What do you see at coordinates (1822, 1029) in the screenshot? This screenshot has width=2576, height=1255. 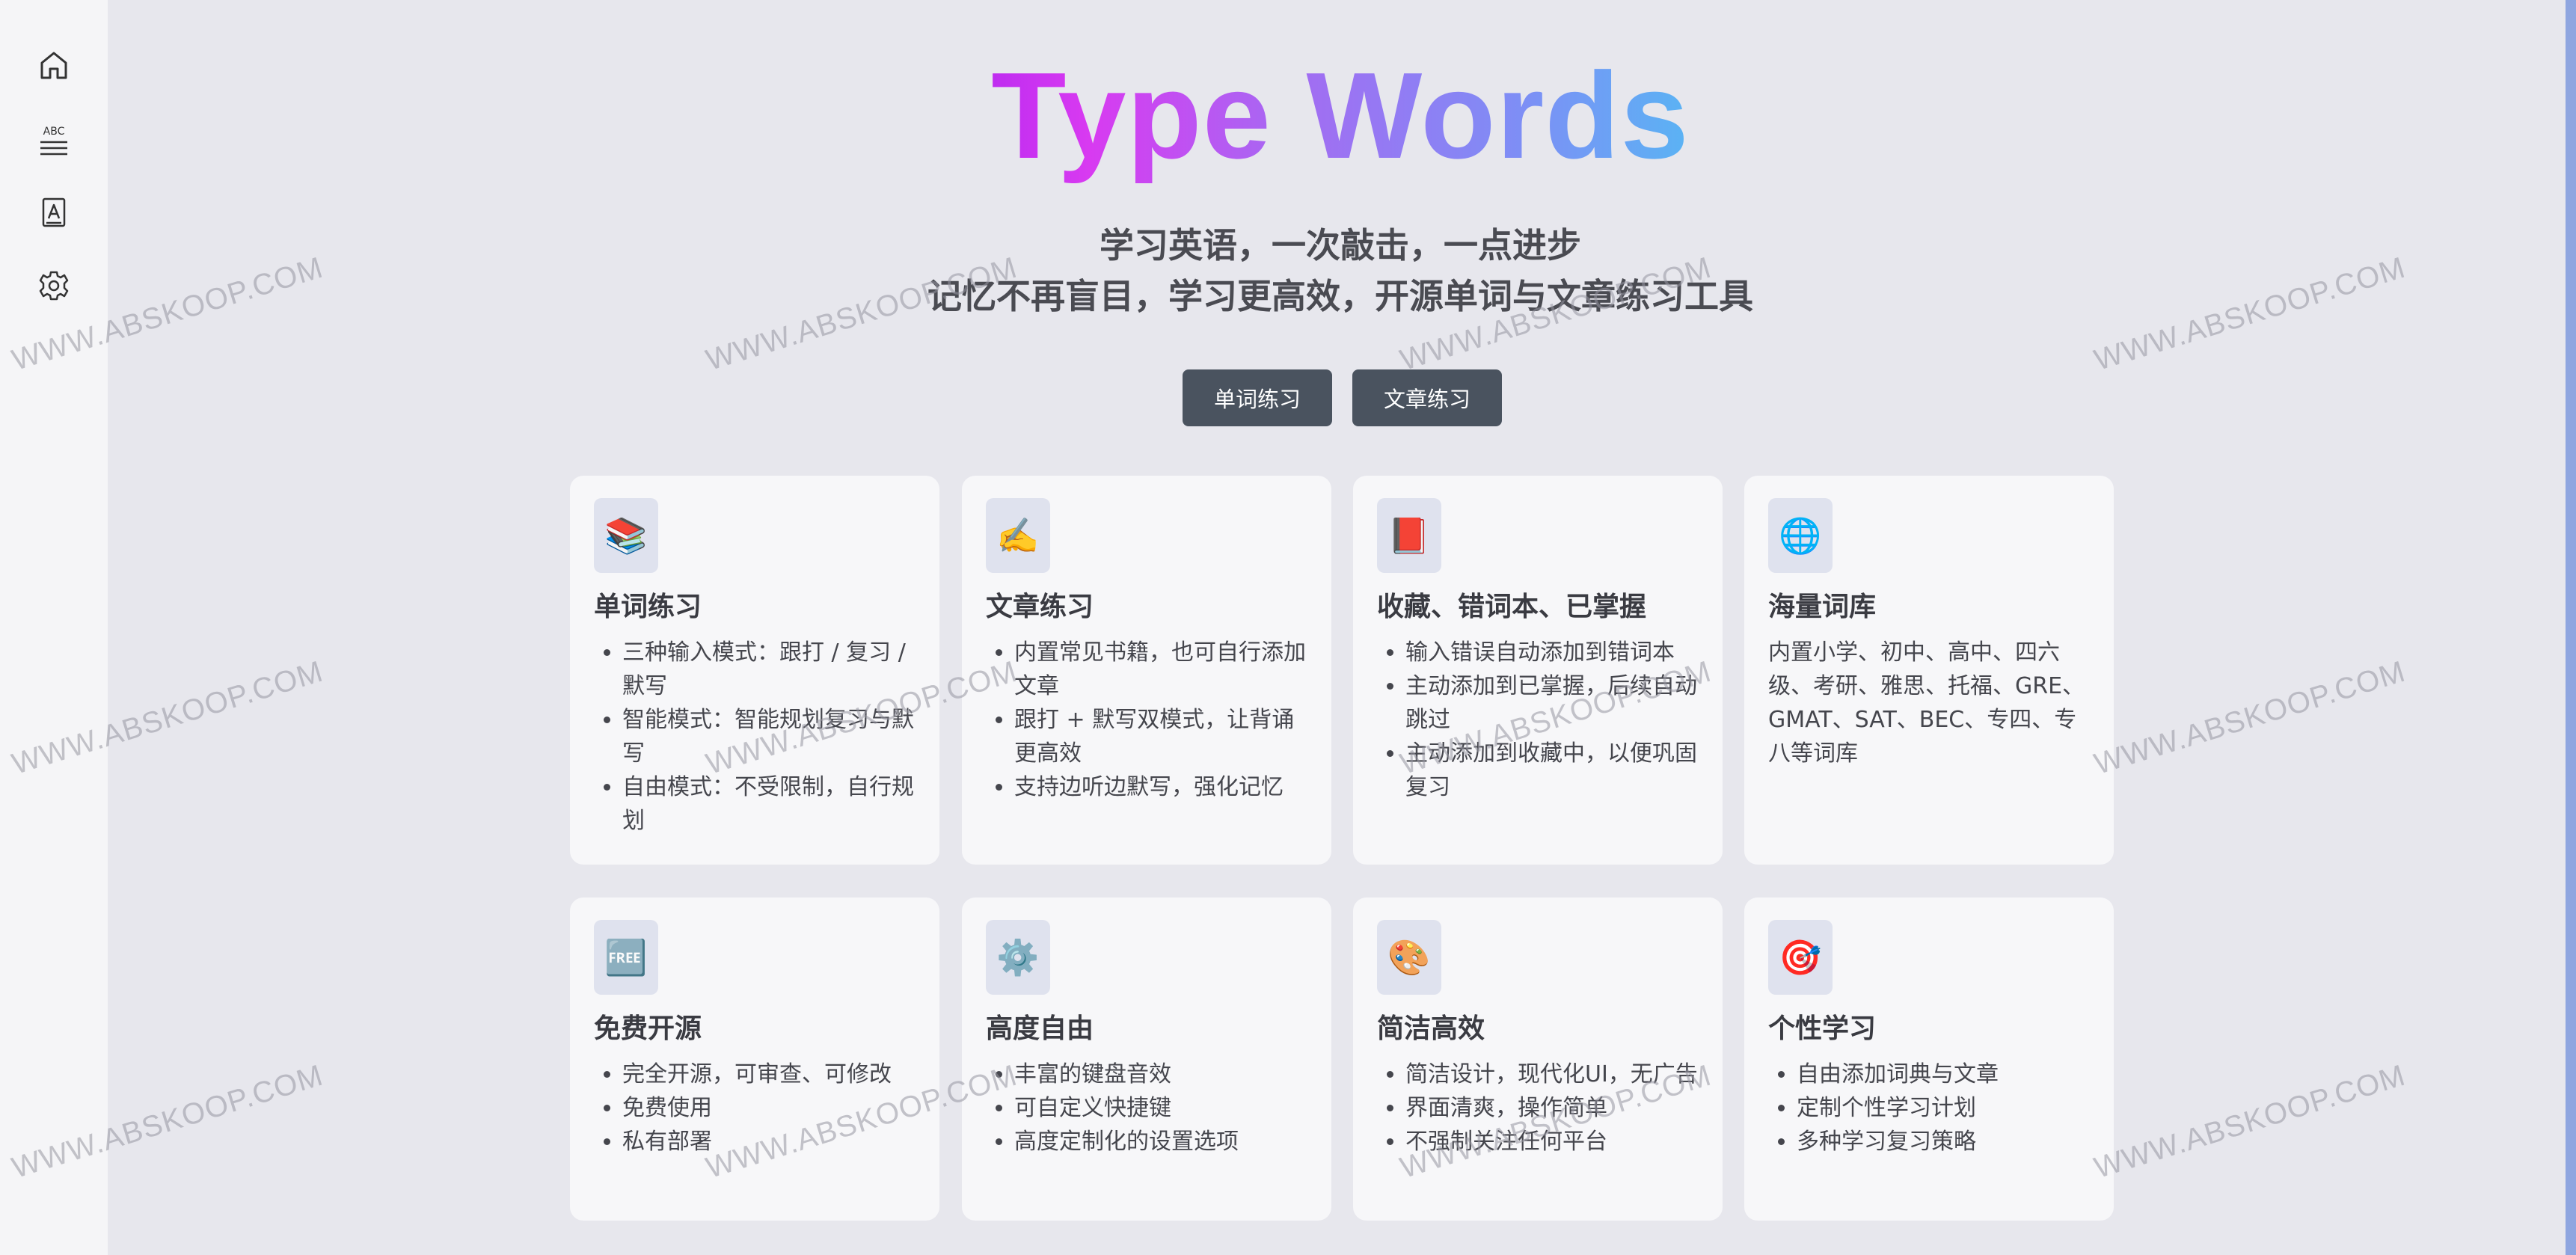 I see `feature-title: 个性学习` at bounding box center [1822, 1029].